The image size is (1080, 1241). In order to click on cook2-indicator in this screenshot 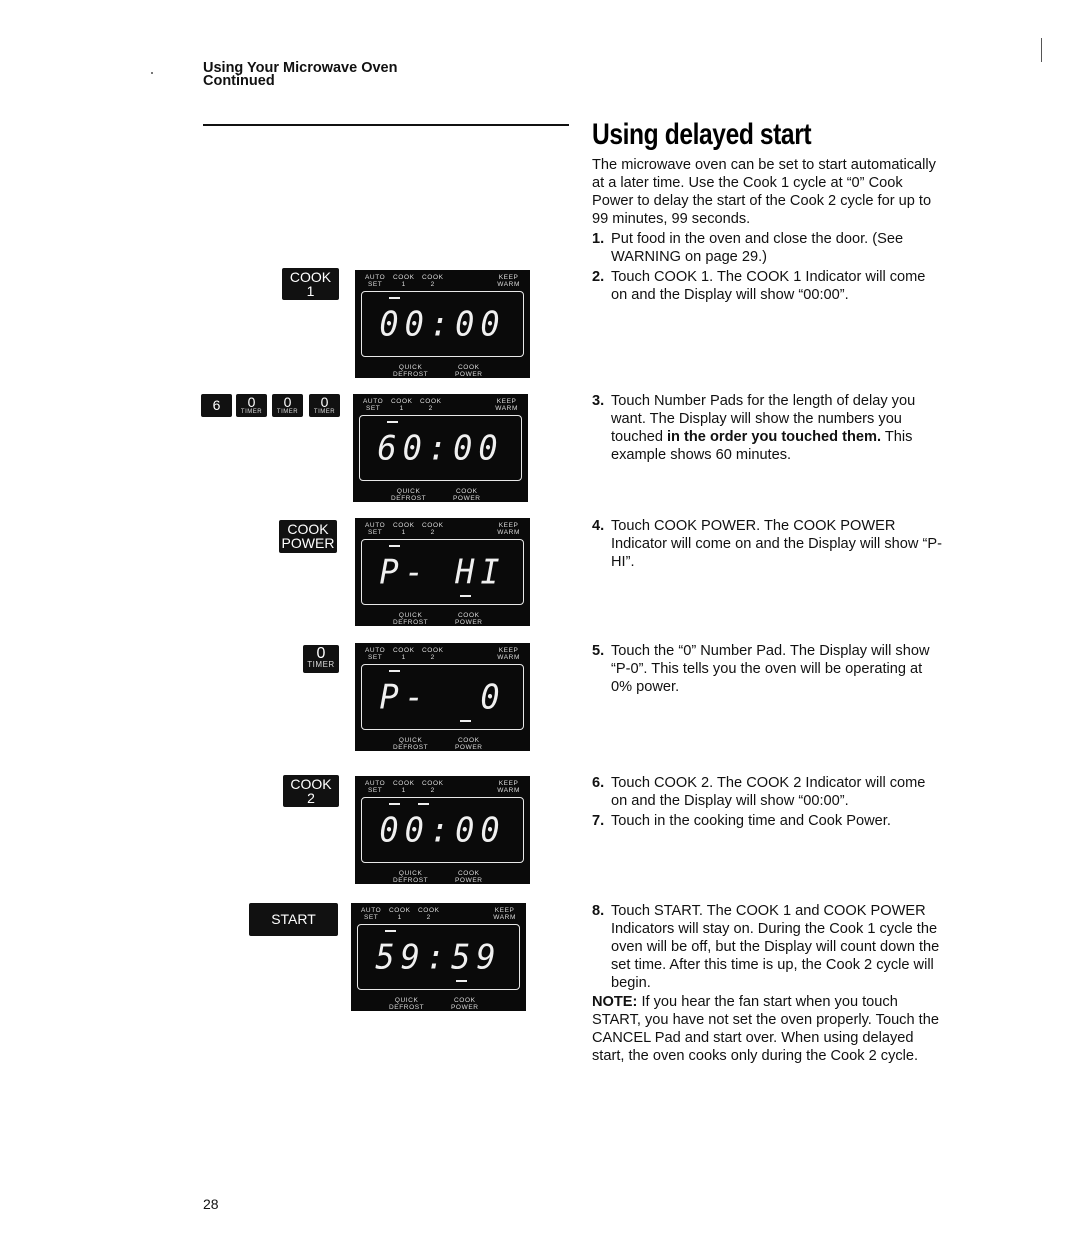, I will do `click(423, 804)`.